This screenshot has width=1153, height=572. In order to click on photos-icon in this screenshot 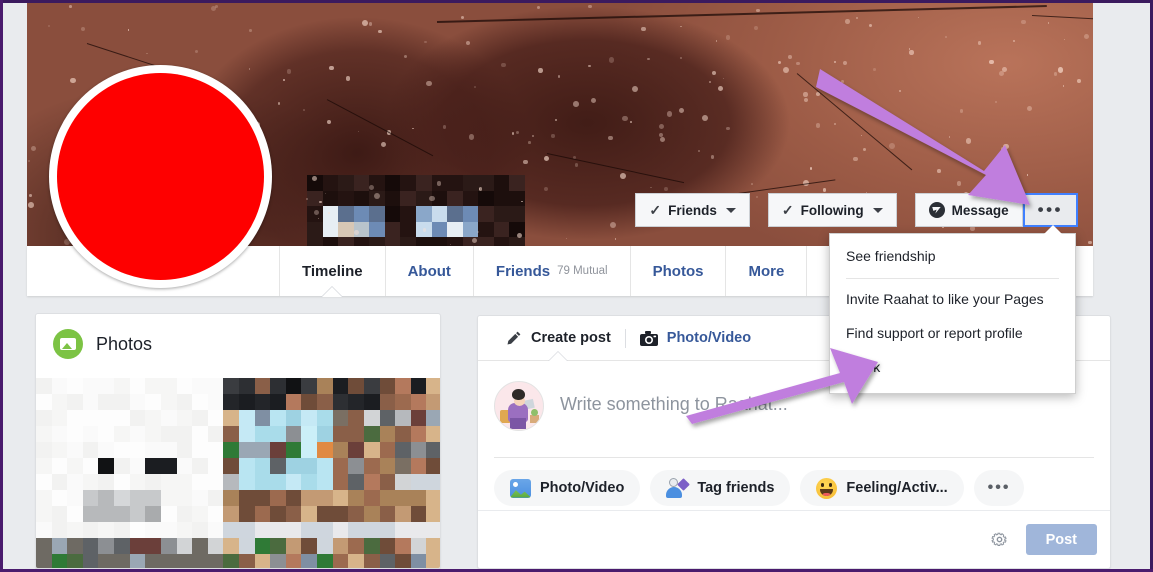, I will do `click(68, 344)`.